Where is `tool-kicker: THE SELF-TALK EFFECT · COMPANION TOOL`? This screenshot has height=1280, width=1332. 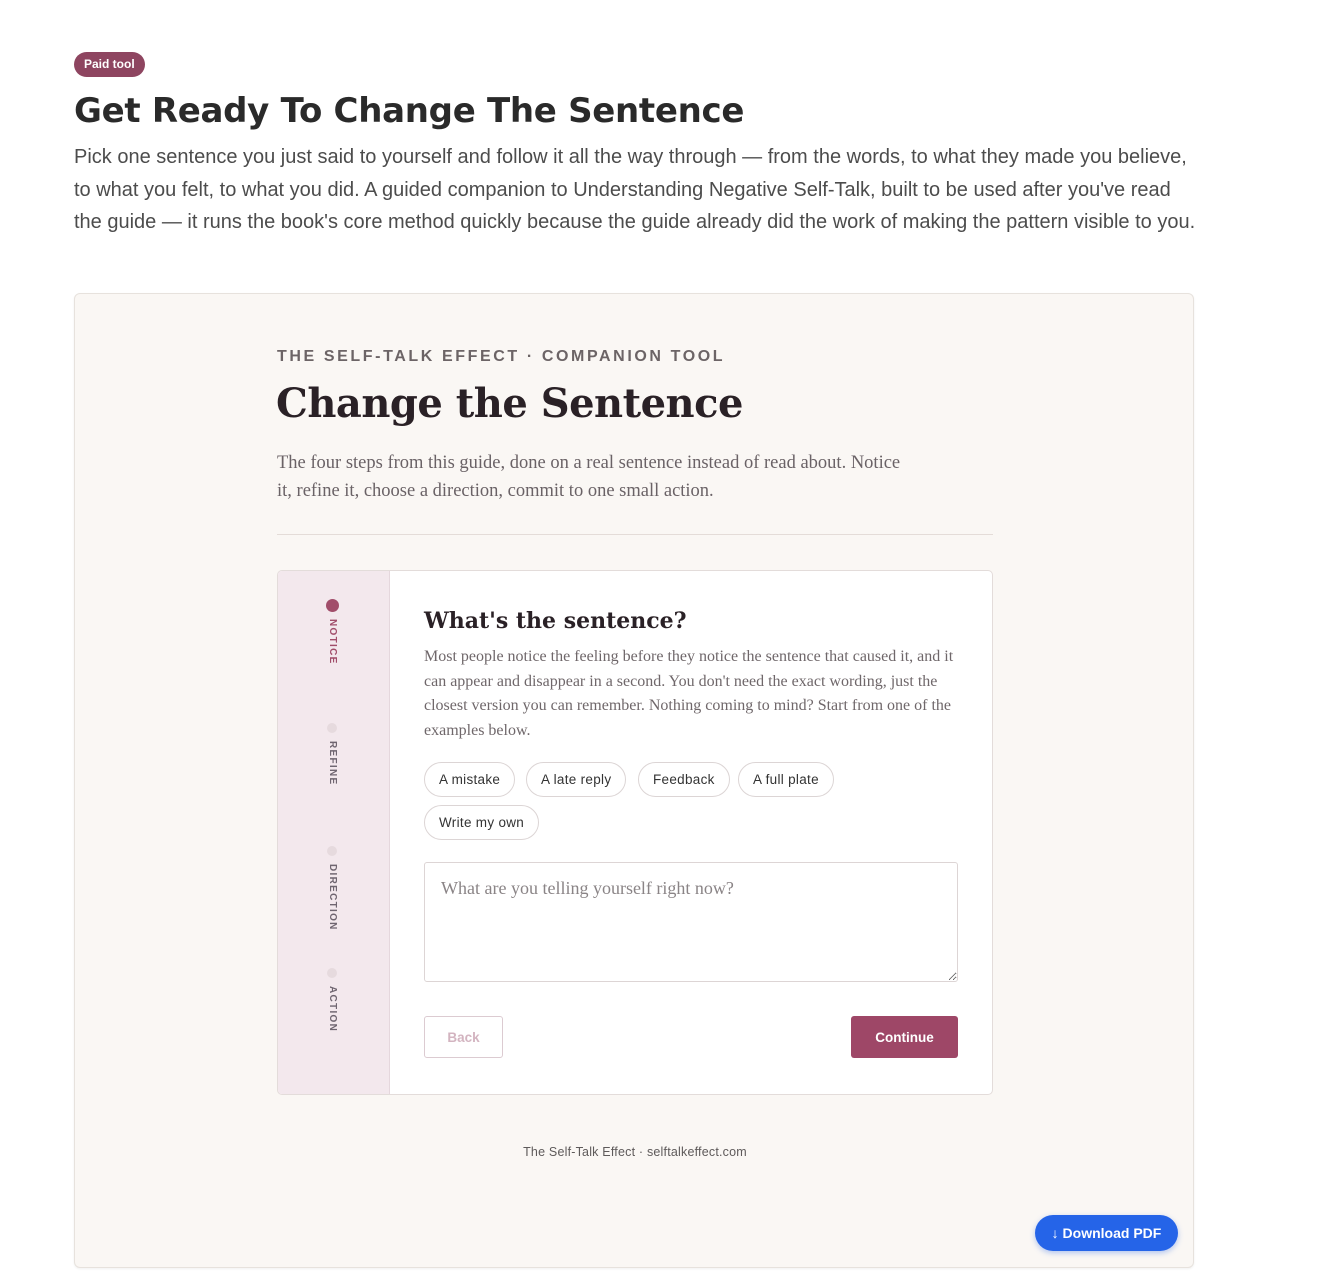
tool-kicker: THE SELF-TALK EFFECT · COMPANION TOOL is located at coordinates (501, 356).